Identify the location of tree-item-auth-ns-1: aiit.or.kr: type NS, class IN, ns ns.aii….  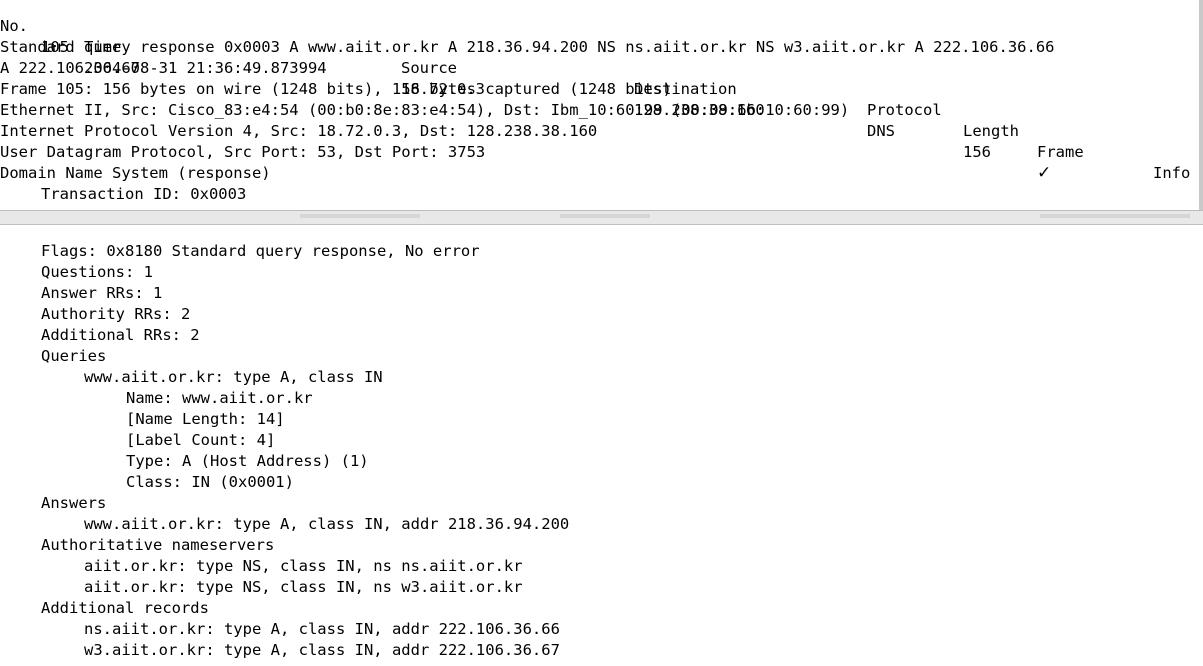
(303, 566).